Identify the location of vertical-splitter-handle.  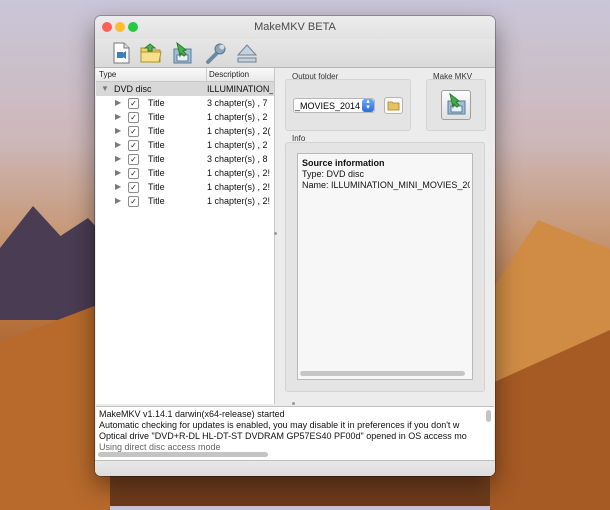
(275, 233).